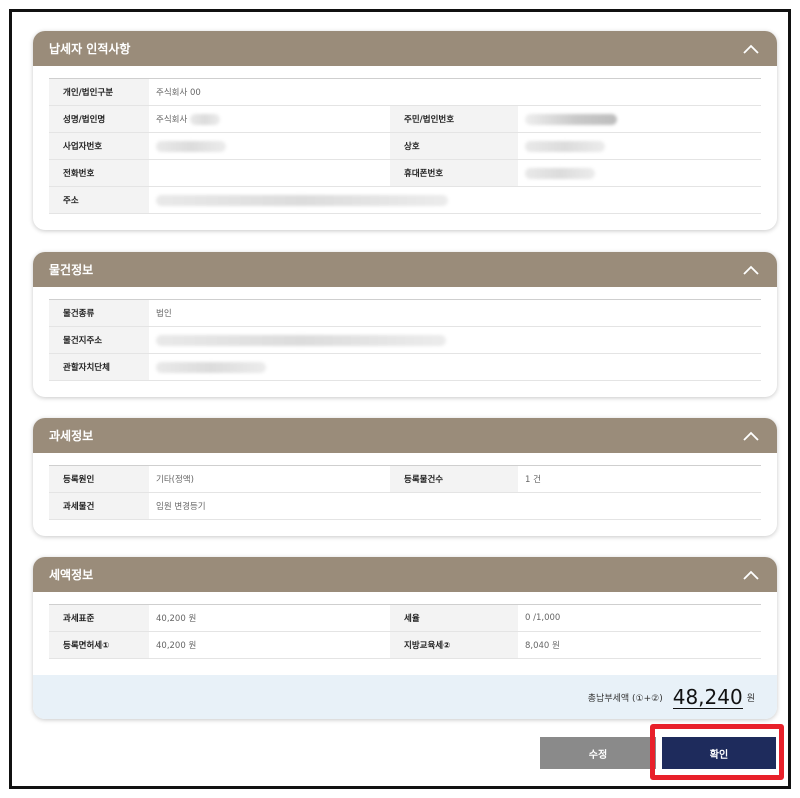 The width and height of the screenshot is (800, 798). What do you see at coordinates (99, 313) in the screenshot?
I see `field-label: 물건종류` at bounding box center [99, 313].